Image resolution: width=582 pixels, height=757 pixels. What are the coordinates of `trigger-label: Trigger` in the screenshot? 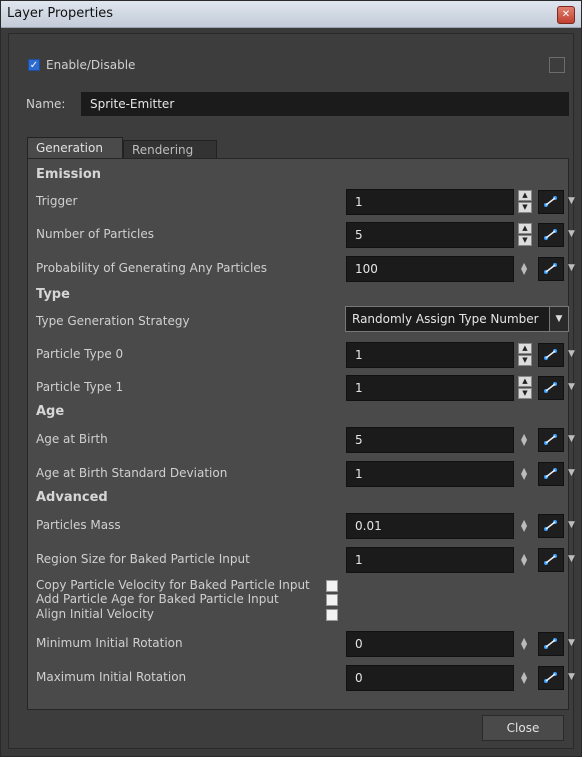 It's located at (57, 201).